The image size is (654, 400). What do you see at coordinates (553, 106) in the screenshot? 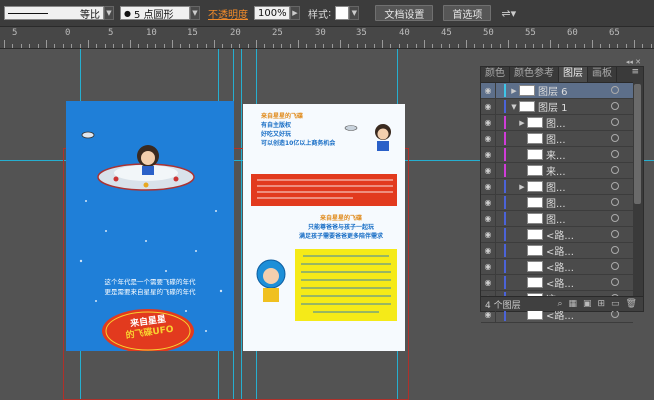
I see `layer-name: 图层 1` at bounding box center [553, 106].